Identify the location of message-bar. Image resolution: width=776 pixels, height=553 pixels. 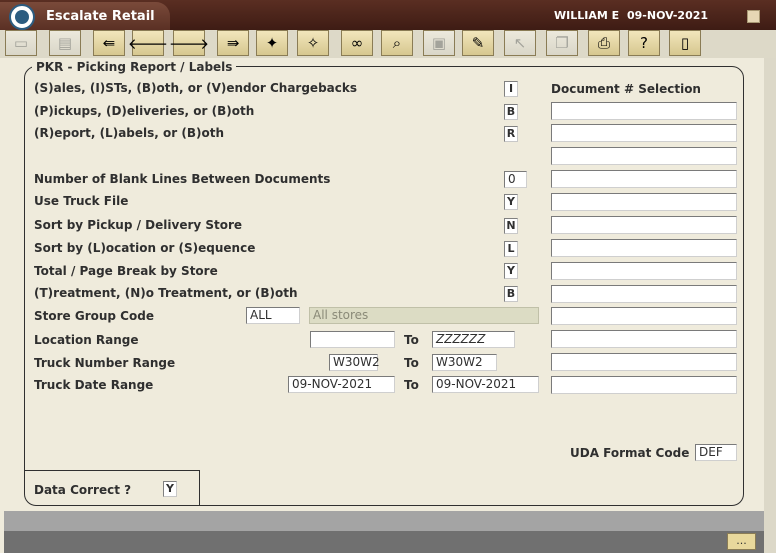
(384, 521).